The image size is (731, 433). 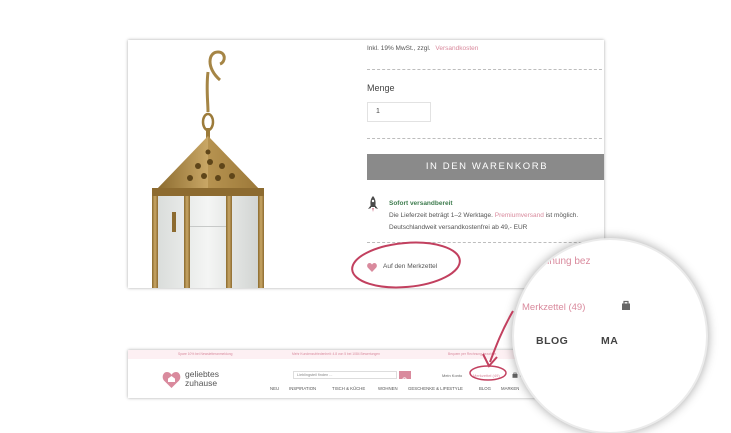 What do you see at coordinates (405, 380) in the screenshot?
I see `search-icon` at bounding box center [405, 380].